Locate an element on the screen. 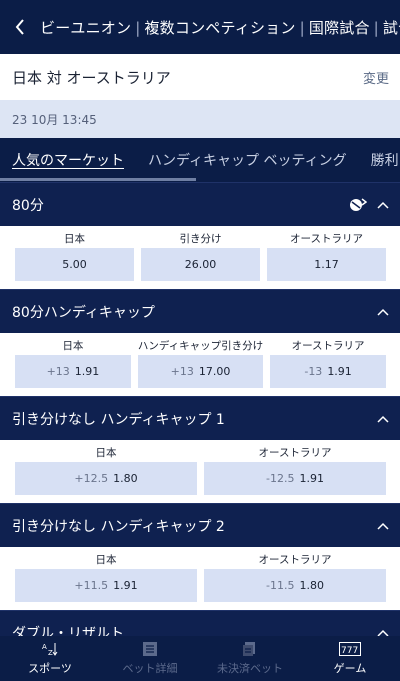 The image size is (400, 681). market-header: ダブル・リザルト is located at coordinates (200, 623).